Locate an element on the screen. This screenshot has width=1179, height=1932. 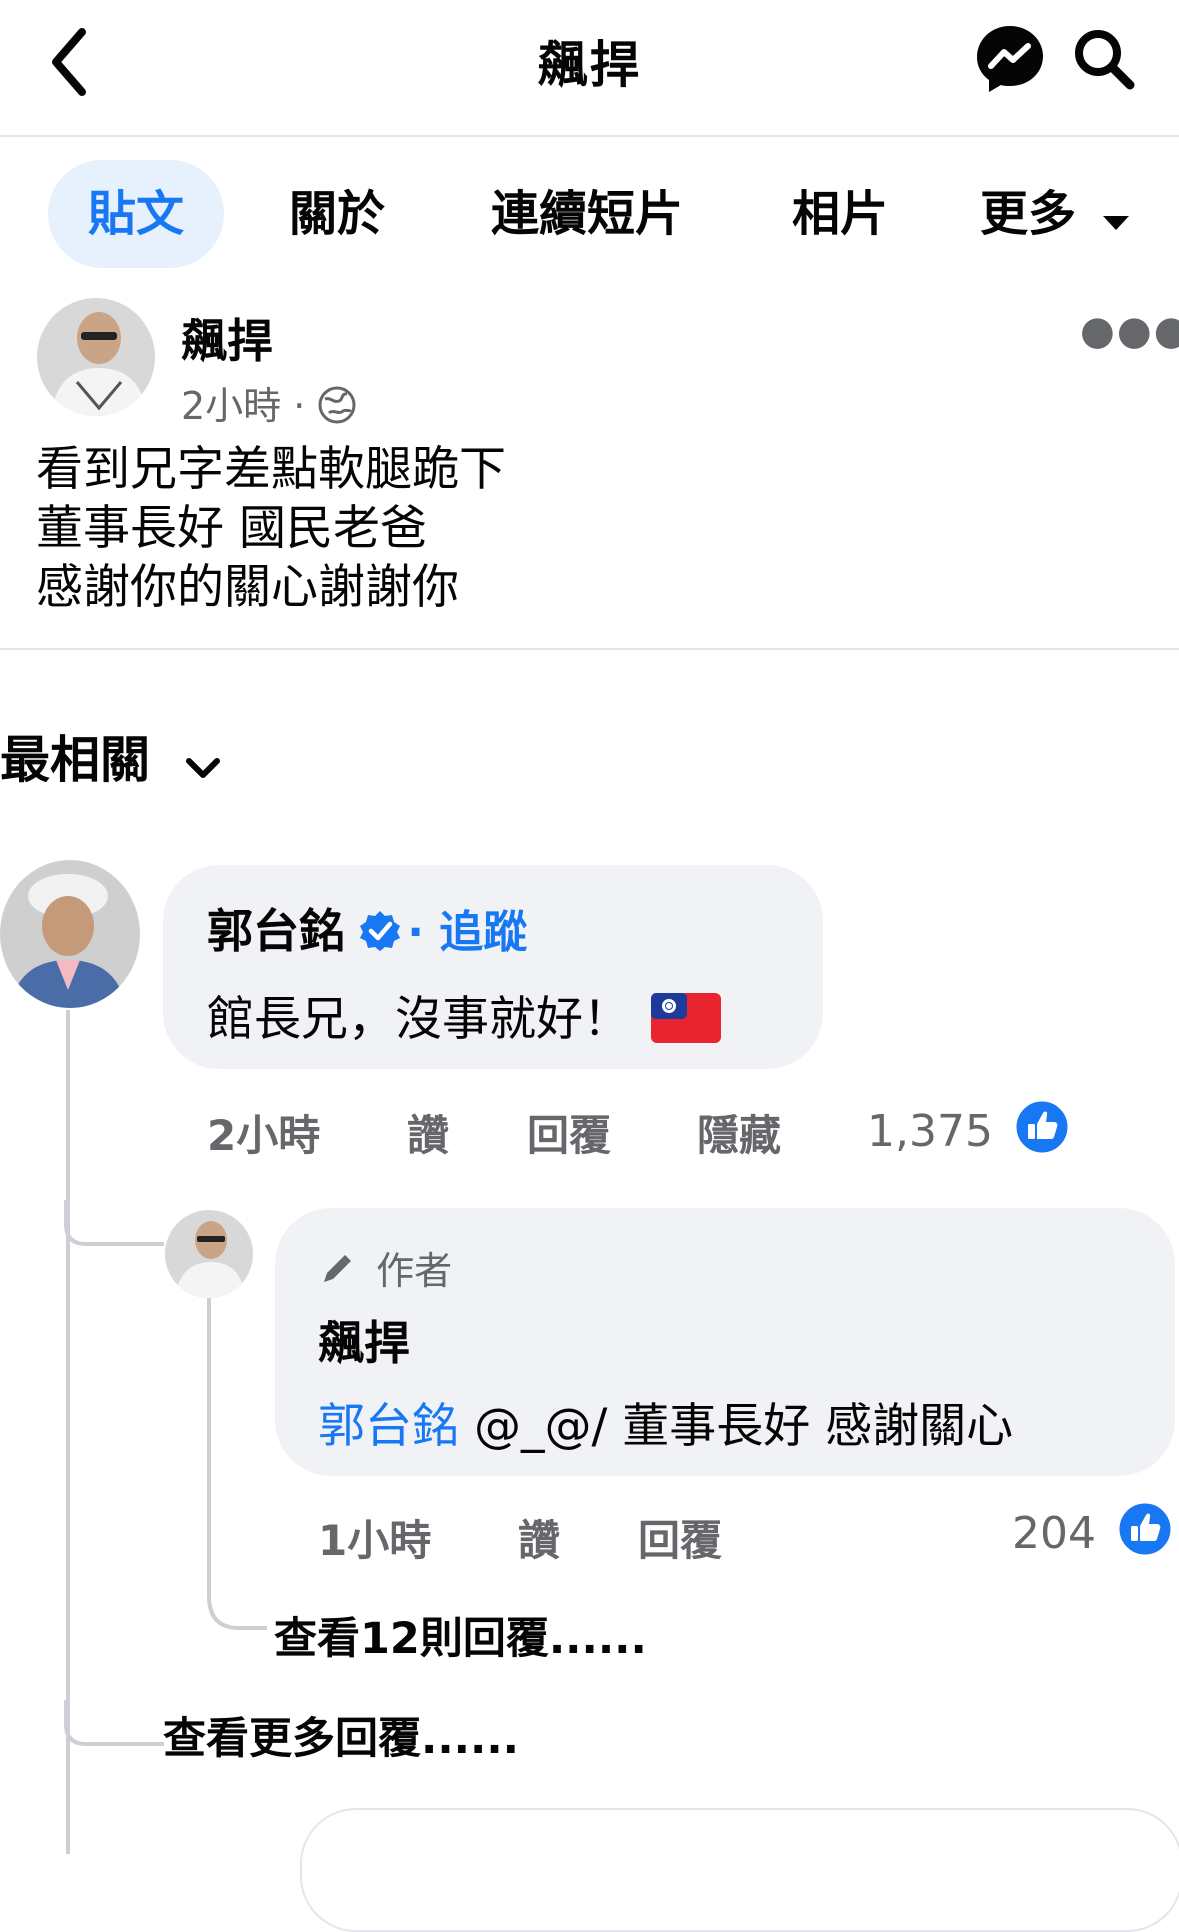
follow-button: 追蹤 is located at coordinates (483, 932).